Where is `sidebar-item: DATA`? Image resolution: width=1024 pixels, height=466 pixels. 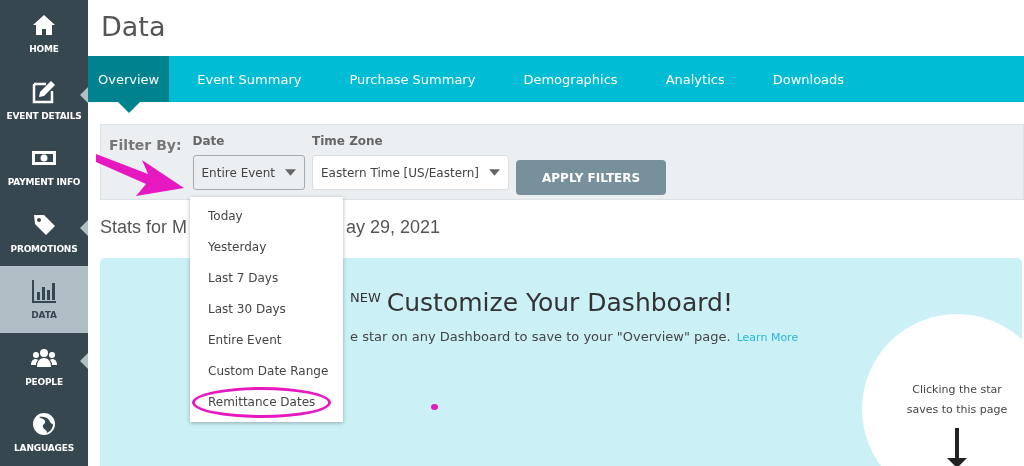 sidebar-item: DATA is located at coordinates (44, 299).